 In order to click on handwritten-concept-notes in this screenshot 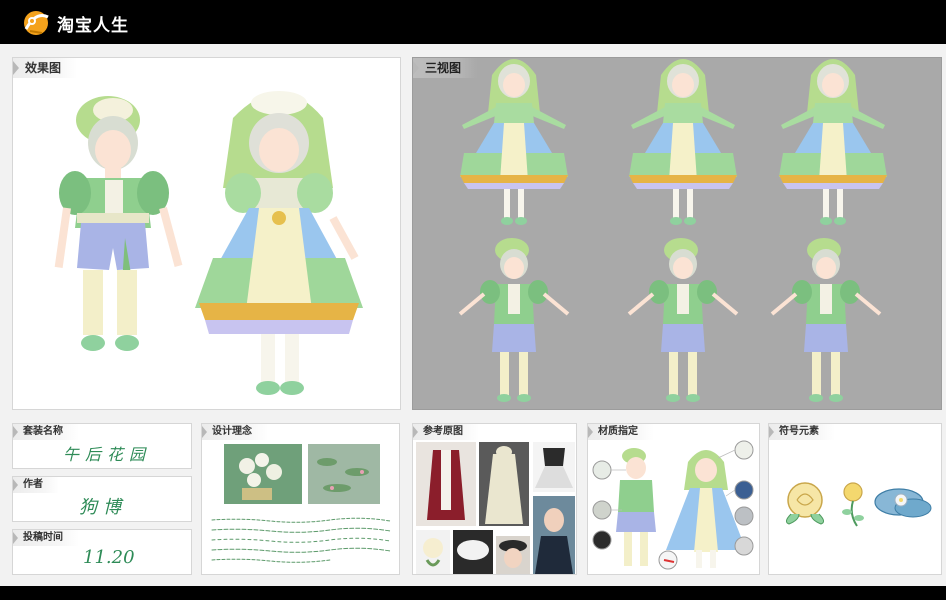, I will do `click(301, 540)`.